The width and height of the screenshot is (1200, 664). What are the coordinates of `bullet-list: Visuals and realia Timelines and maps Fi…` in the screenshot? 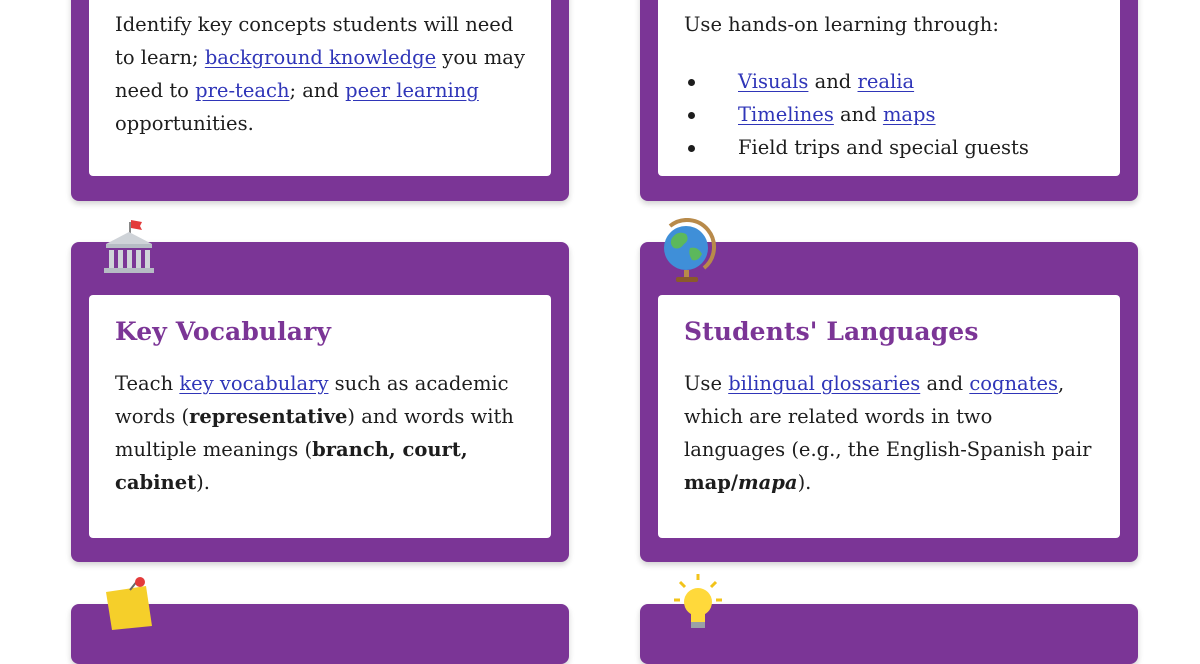 It's located at (889, 114).